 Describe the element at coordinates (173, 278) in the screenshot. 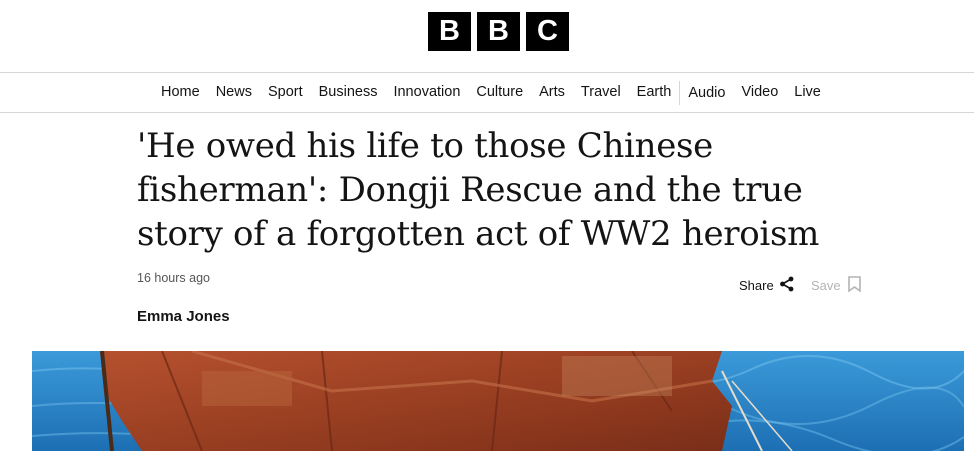

I see `article-timestamp: 16 hours ago` at that location.